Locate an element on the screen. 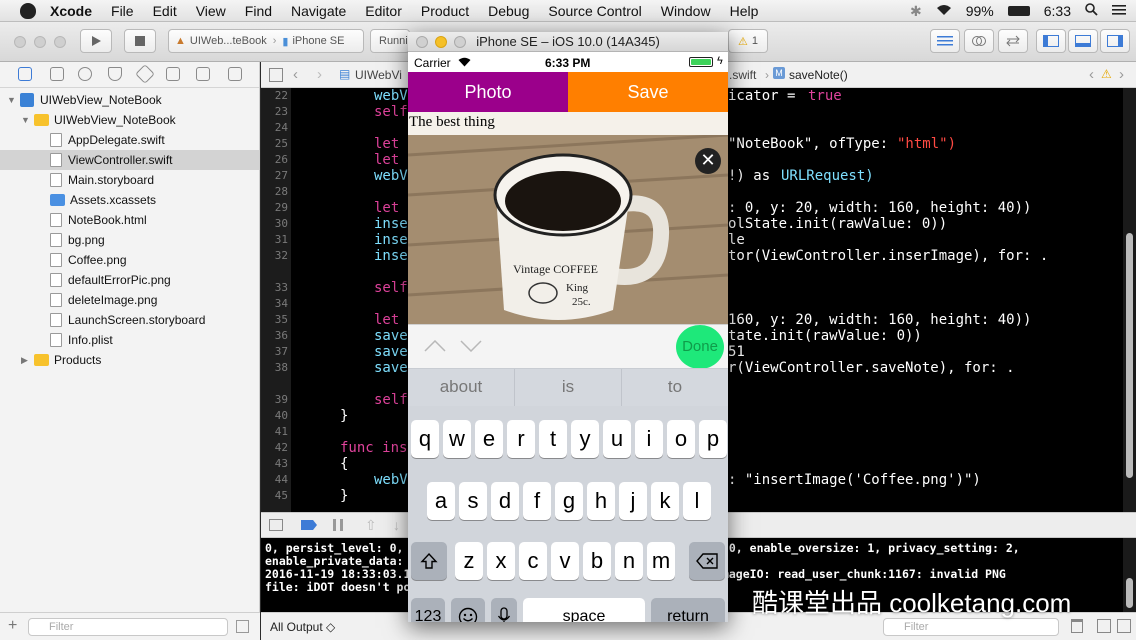  tree-item-file: Main.storyboard is located at coordinates (129, 180).